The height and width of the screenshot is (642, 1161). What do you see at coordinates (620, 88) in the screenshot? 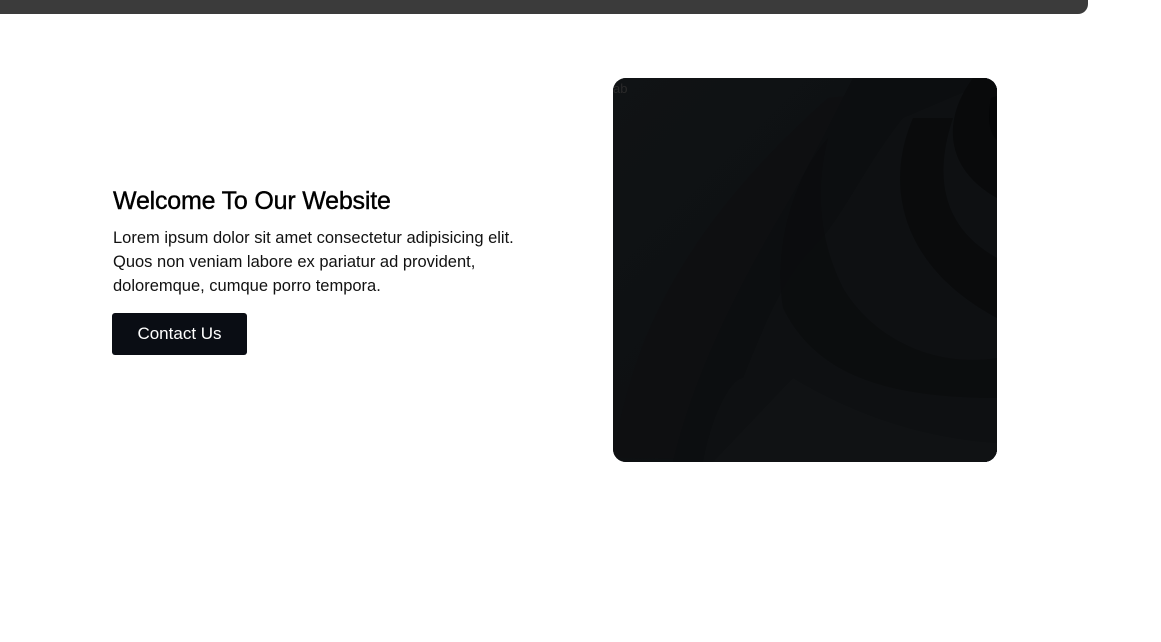
I see `image-alt-text: ab` at bounding box center [620, 88].